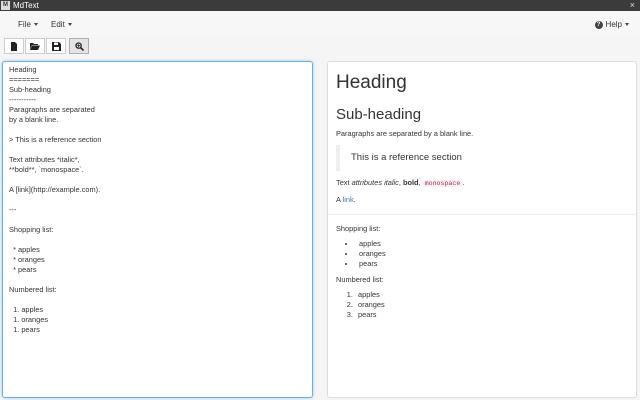 The width and height of the screenshot is (640, 400). I want to click on question-circle-icon: ?, so click(598, 24).